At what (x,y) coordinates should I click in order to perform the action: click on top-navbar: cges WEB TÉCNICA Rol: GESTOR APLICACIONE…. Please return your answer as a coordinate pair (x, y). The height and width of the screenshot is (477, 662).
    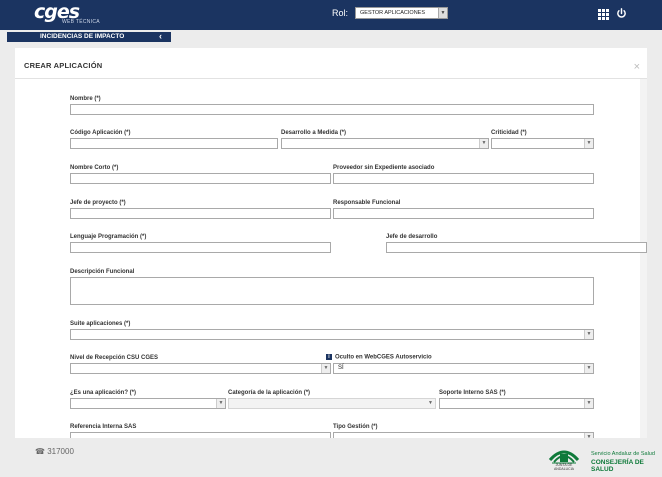
    Looking at the image, I should click on (331, 15).